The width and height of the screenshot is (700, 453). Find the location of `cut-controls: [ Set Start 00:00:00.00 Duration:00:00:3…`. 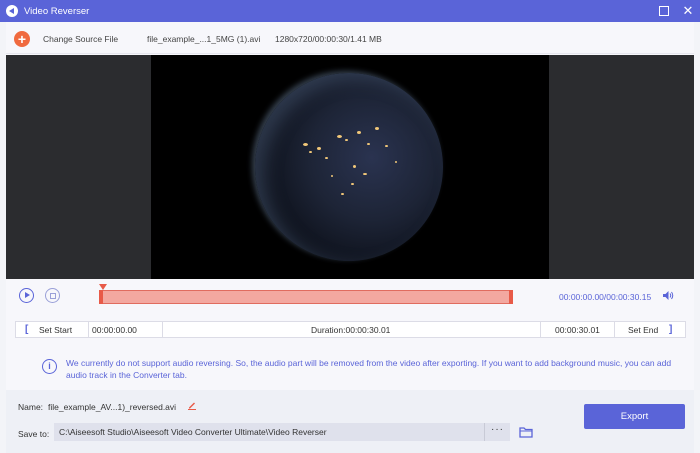

cut-controls: [ Set Start 00:00:00.00 Duration:00:00:3… is located at coordinates (350, 329).